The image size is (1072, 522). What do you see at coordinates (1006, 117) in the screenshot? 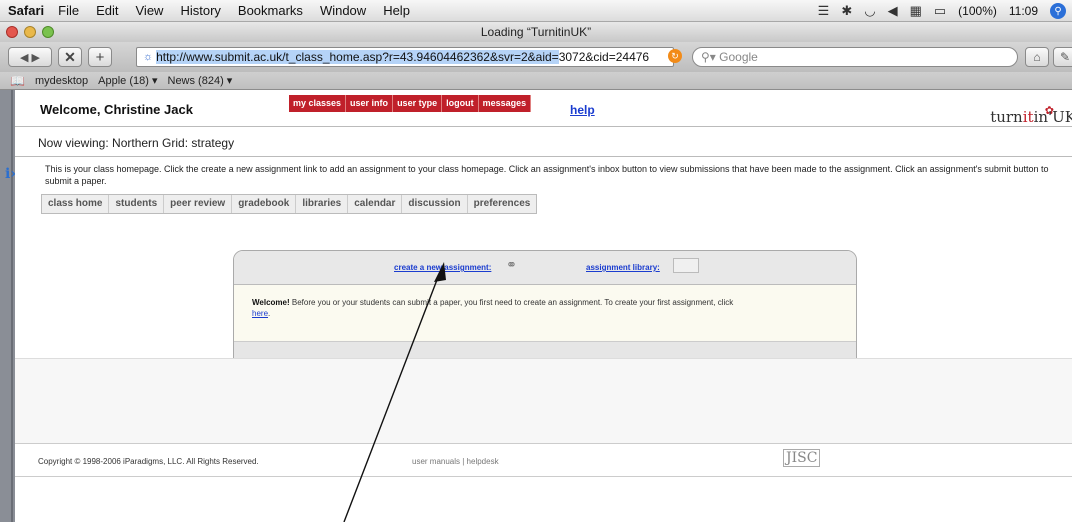
I see `logo-part-turn: turn` at bounding box center [1006, 117].